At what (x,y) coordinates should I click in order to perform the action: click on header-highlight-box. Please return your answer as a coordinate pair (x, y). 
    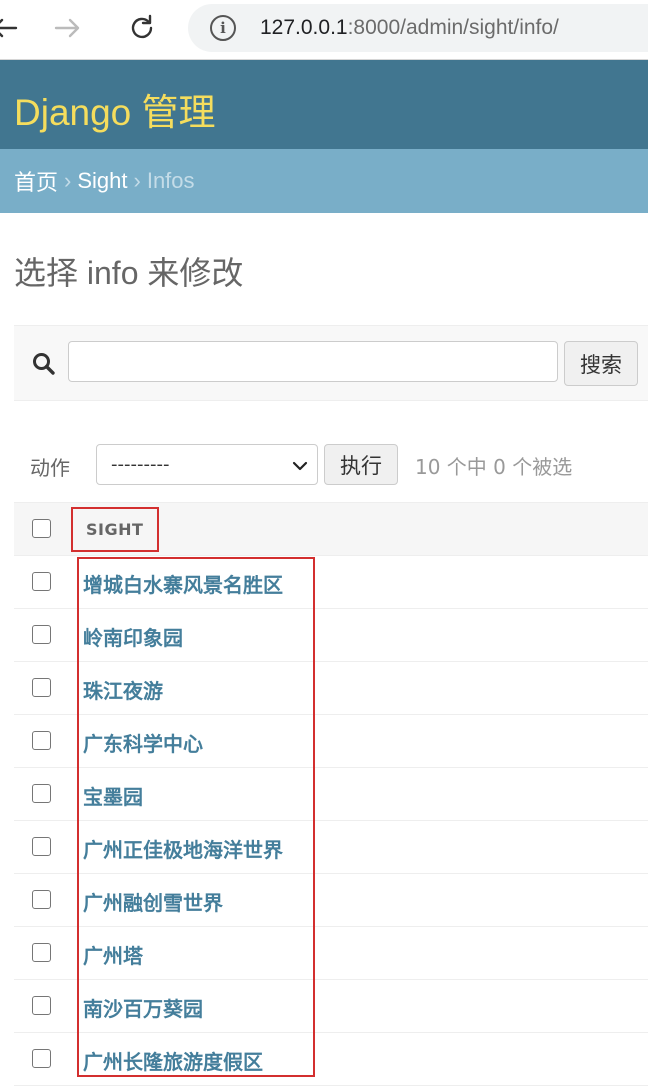
    Looking at the image, I should click on (115, 529).